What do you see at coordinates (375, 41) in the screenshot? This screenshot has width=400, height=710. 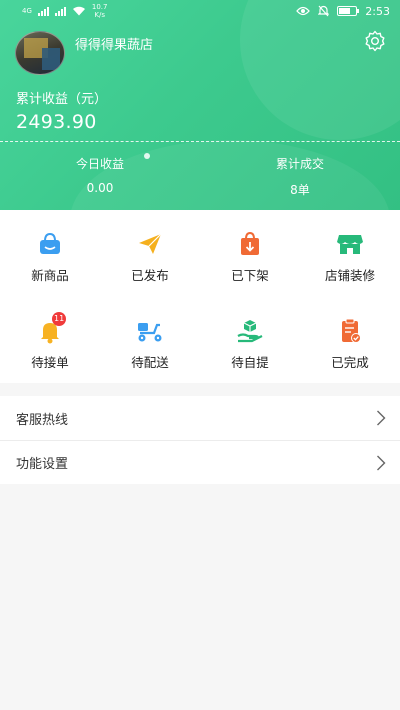 I see `settings-gear-icon` at bounding box center [375, 41].